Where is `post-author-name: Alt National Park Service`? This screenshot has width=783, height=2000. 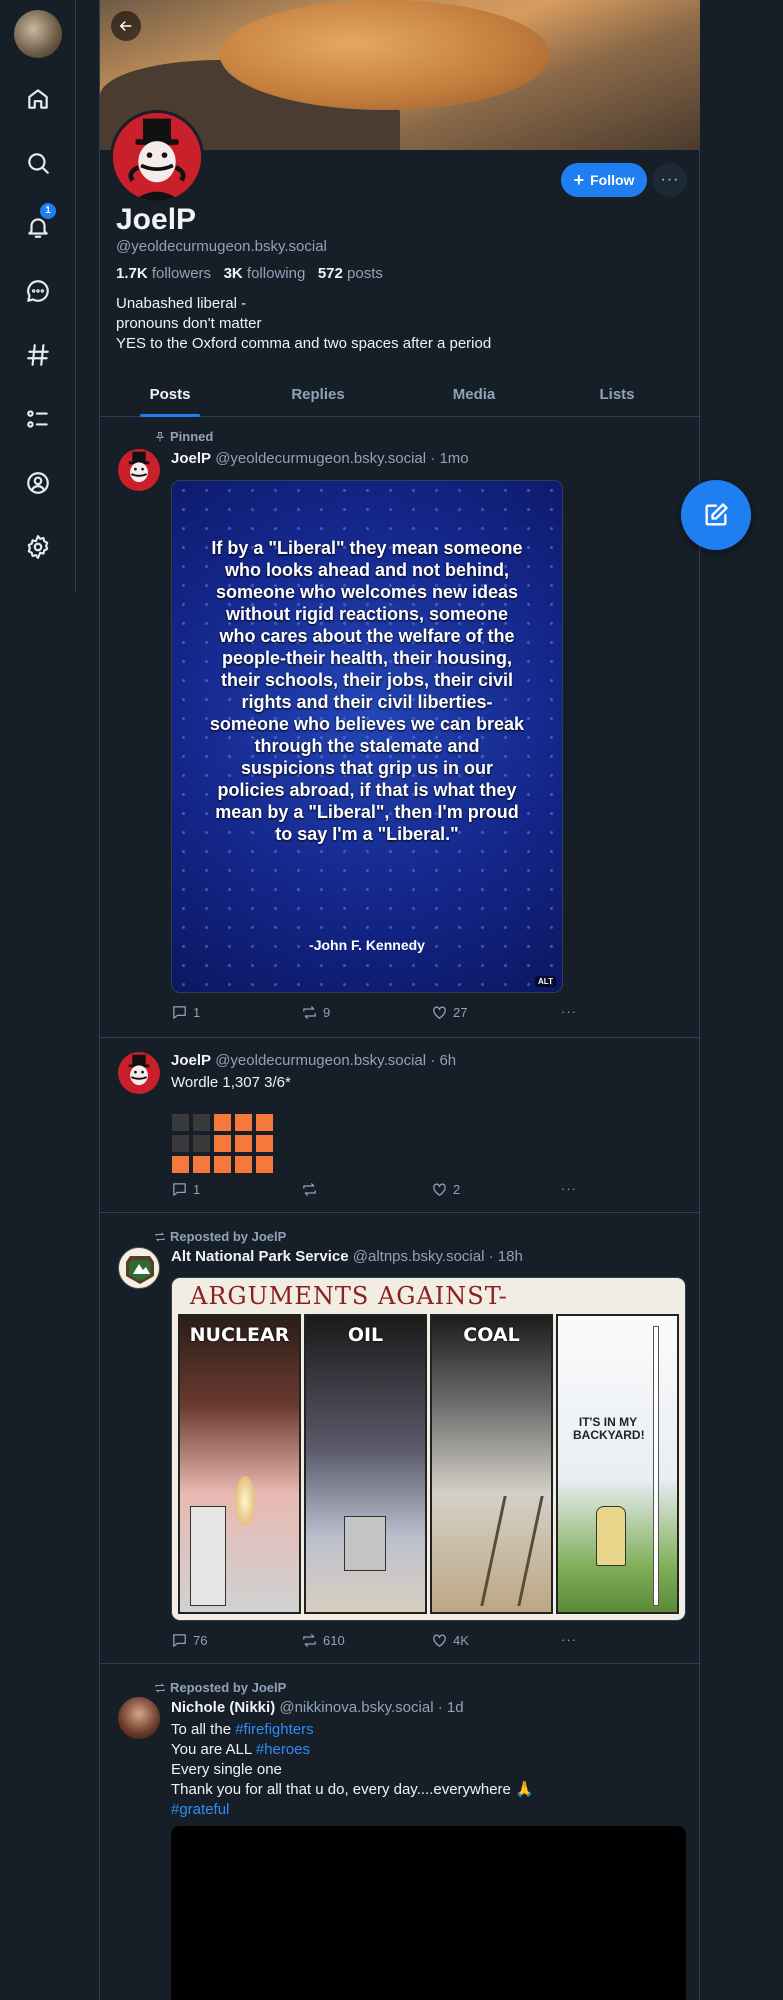 post-author-name: Alt National Park Service is located at coordinates (260, 1256).